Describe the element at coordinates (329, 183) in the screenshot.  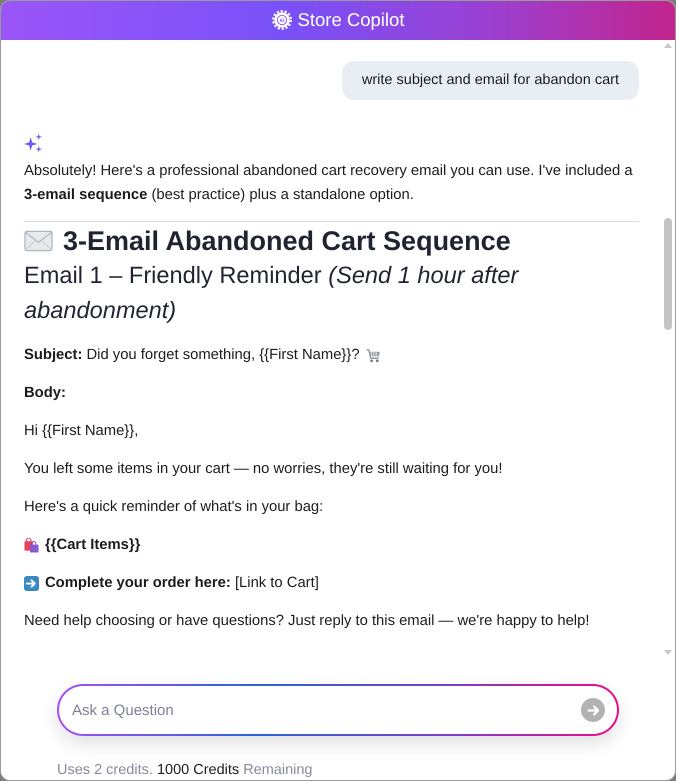
I see `message-paragraph: Absolutely! Here's a professional abandoned cart recovery email you can use. I've included a 3-email sequence (best practice) plus a standalone option.` at that location.